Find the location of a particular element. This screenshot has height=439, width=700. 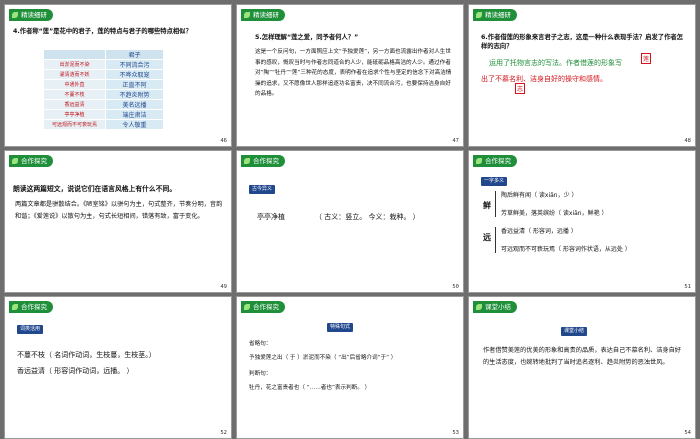

slide-number: 48 is located at coordinates (687, 141).